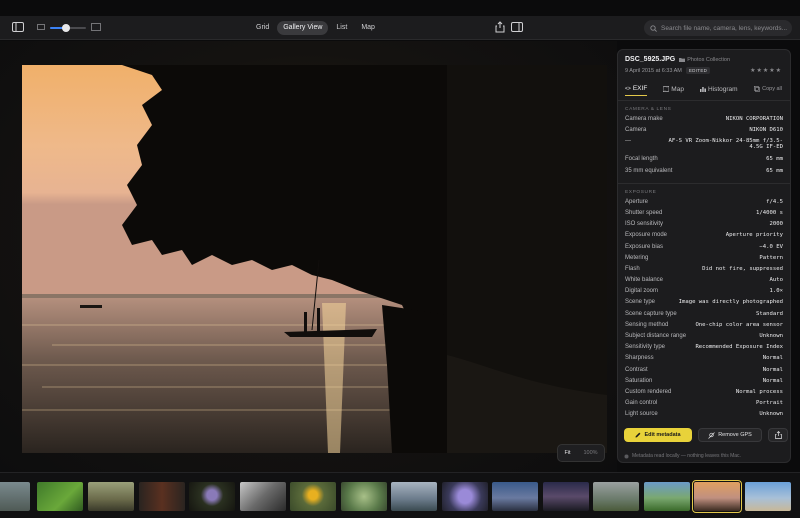 This screenshot has width=800, height=518. Describe the element at coordinates (648, 391) in the screenshot. I see `exif-key: Custom rendered` at that location.